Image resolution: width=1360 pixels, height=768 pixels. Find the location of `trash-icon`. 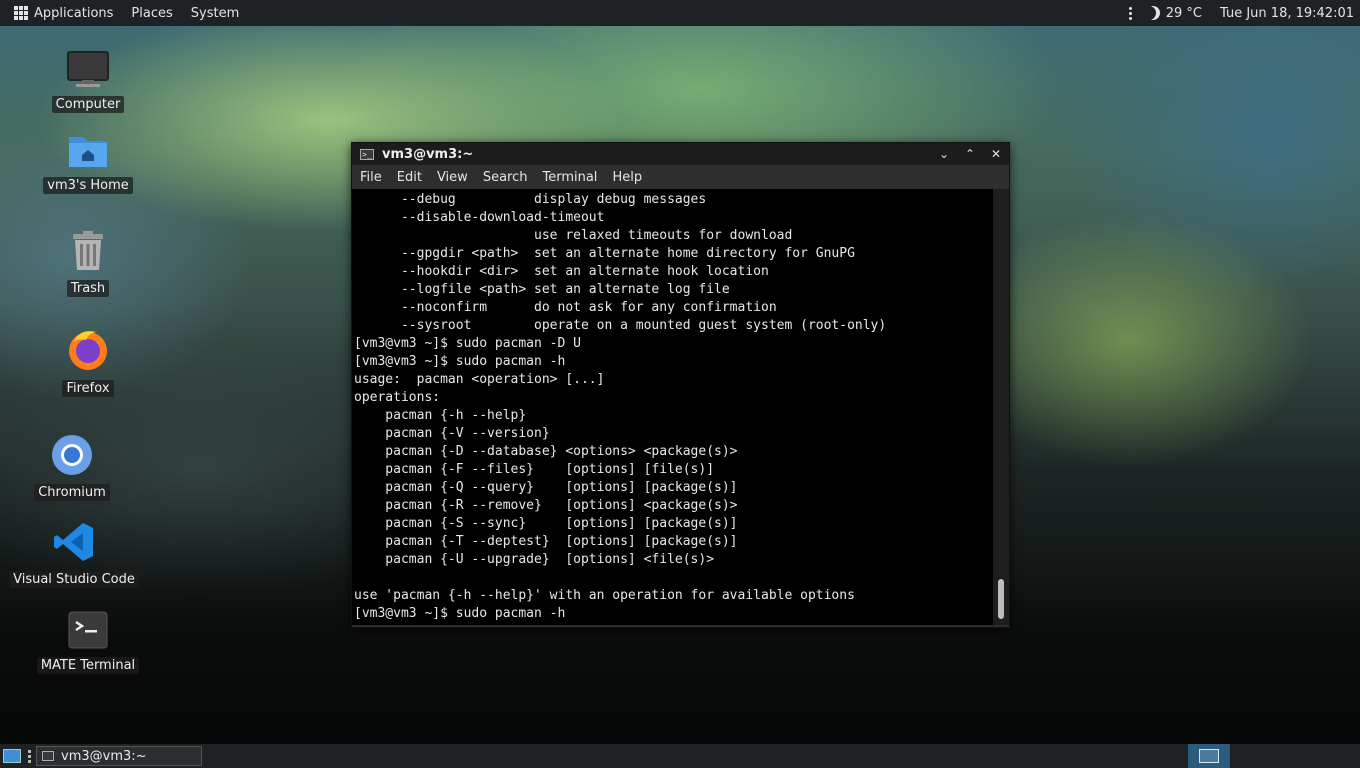

trash-icon is located at coordinates (88, 253).